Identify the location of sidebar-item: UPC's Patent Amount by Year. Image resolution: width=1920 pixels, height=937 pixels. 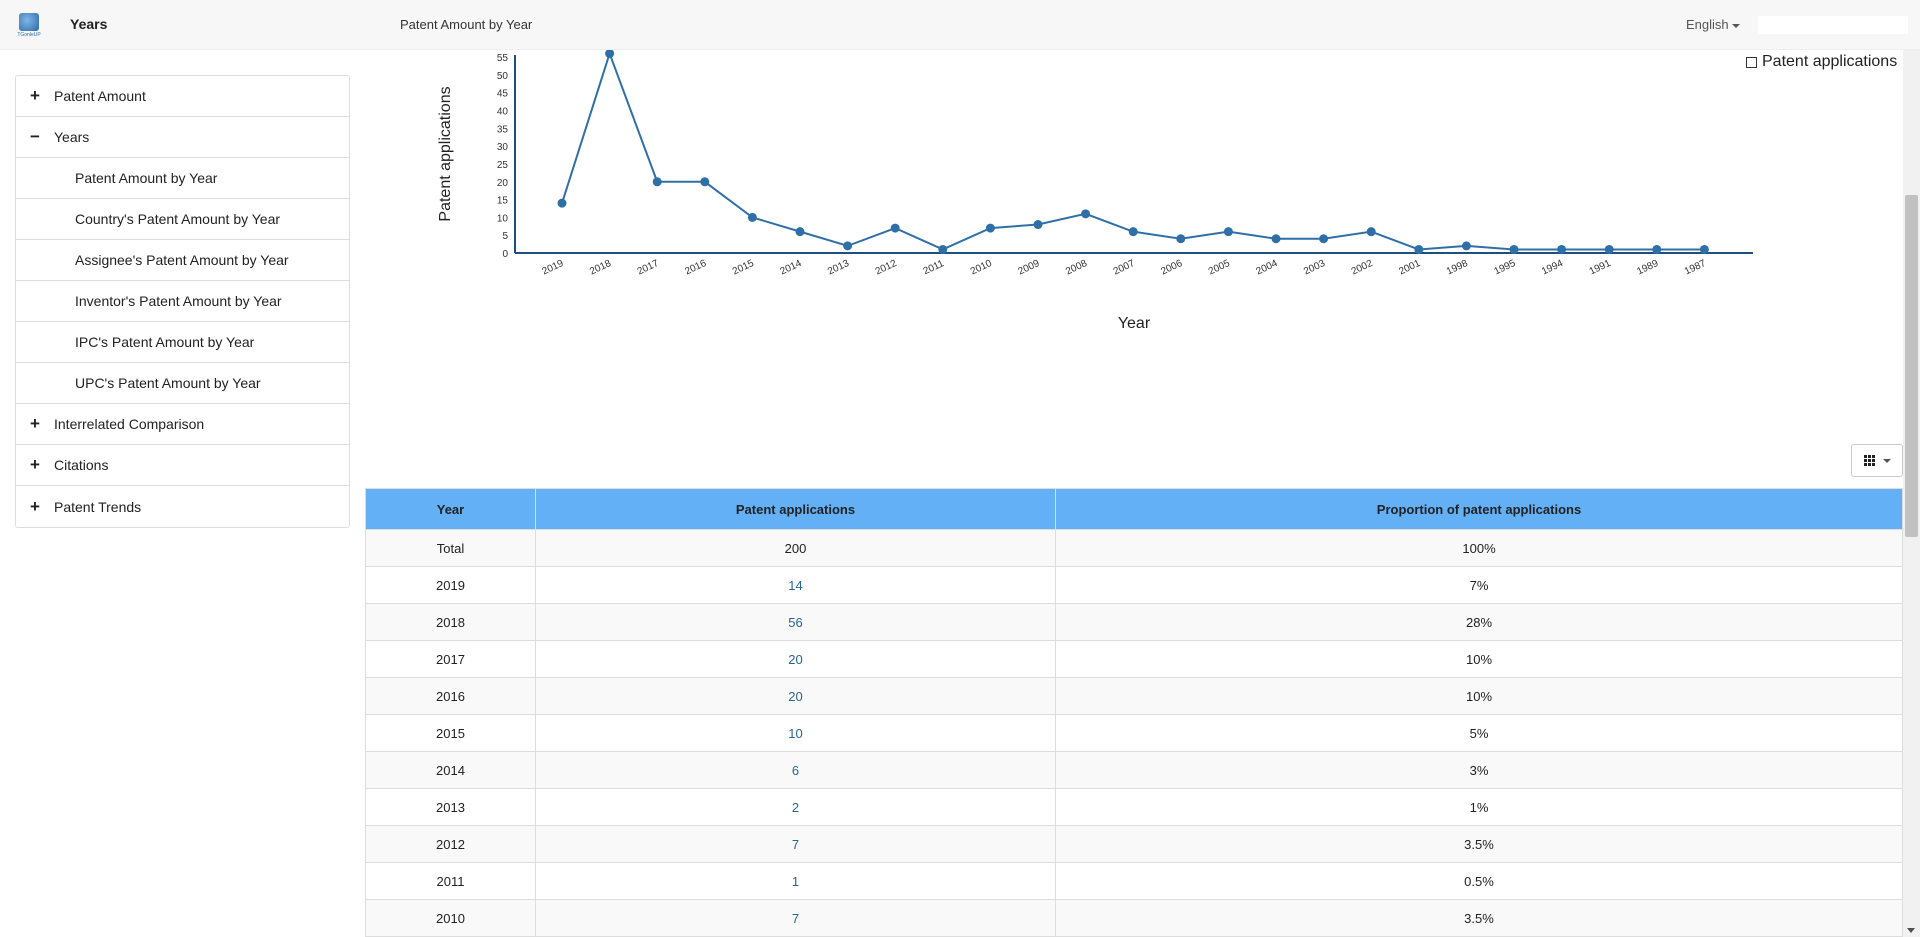
(182, 383).